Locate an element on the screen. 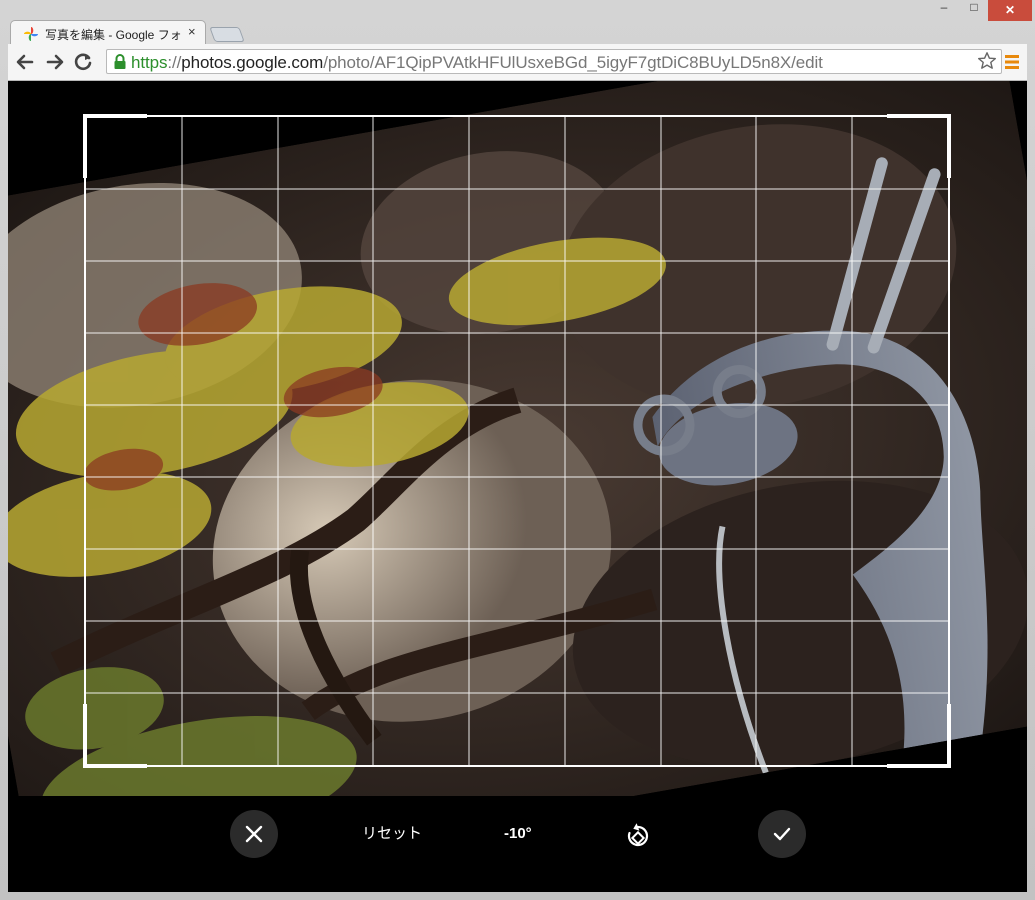  url-scheme: https is located at coordinates (149, 62).